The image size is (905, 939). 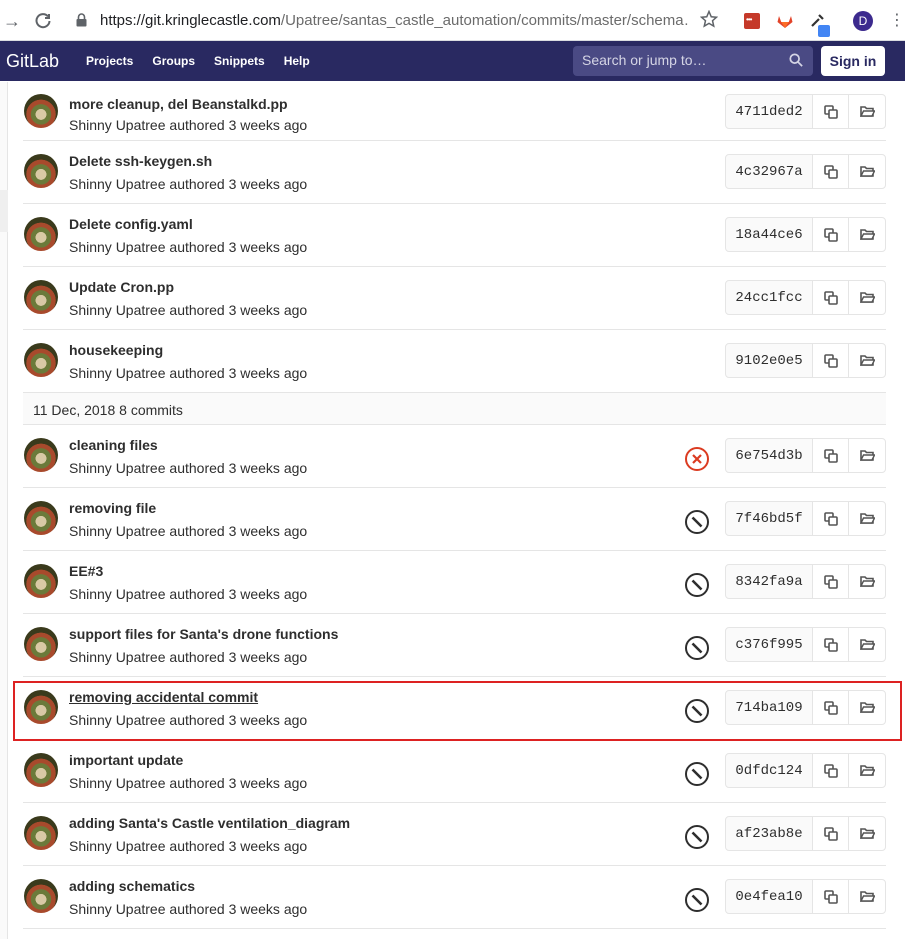 What do you see at coordinates (112, 508) in the screenshot?
I see `commit-title: removing file` at bounding box center [112, 508].